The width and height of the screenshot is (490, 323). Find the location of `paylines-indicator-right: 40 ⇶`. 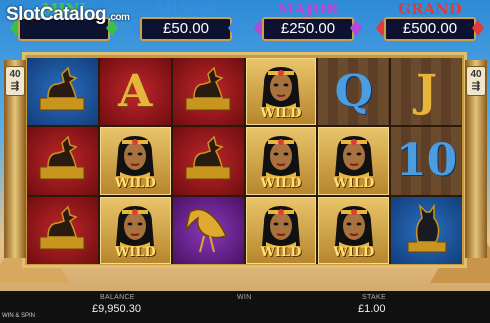

paylines-indicator-right: 40 ⇶ is located at coordinates (476, 81).